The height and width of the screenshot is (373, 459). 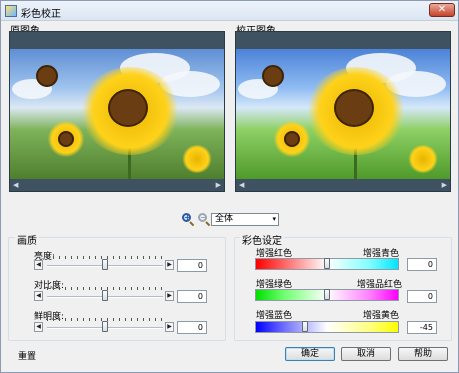 What do you see at coordinates (105, 326) in the screenshot?
I see `sharpness-thumb` at bounding box center [105, 326].